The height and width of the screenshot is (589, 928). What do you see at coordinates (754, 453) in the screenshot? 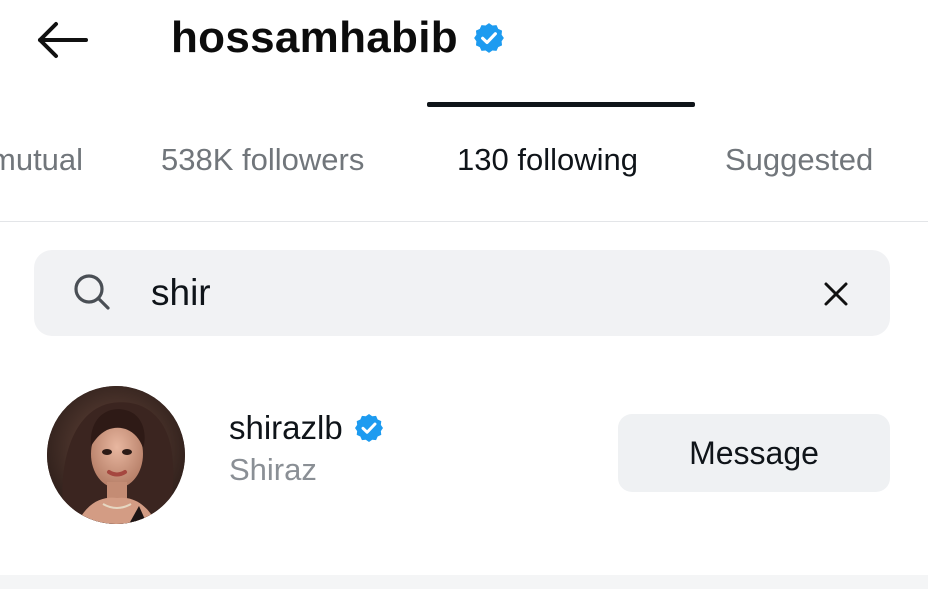
I see `message-button: Message` at bounding box center [754, 453].